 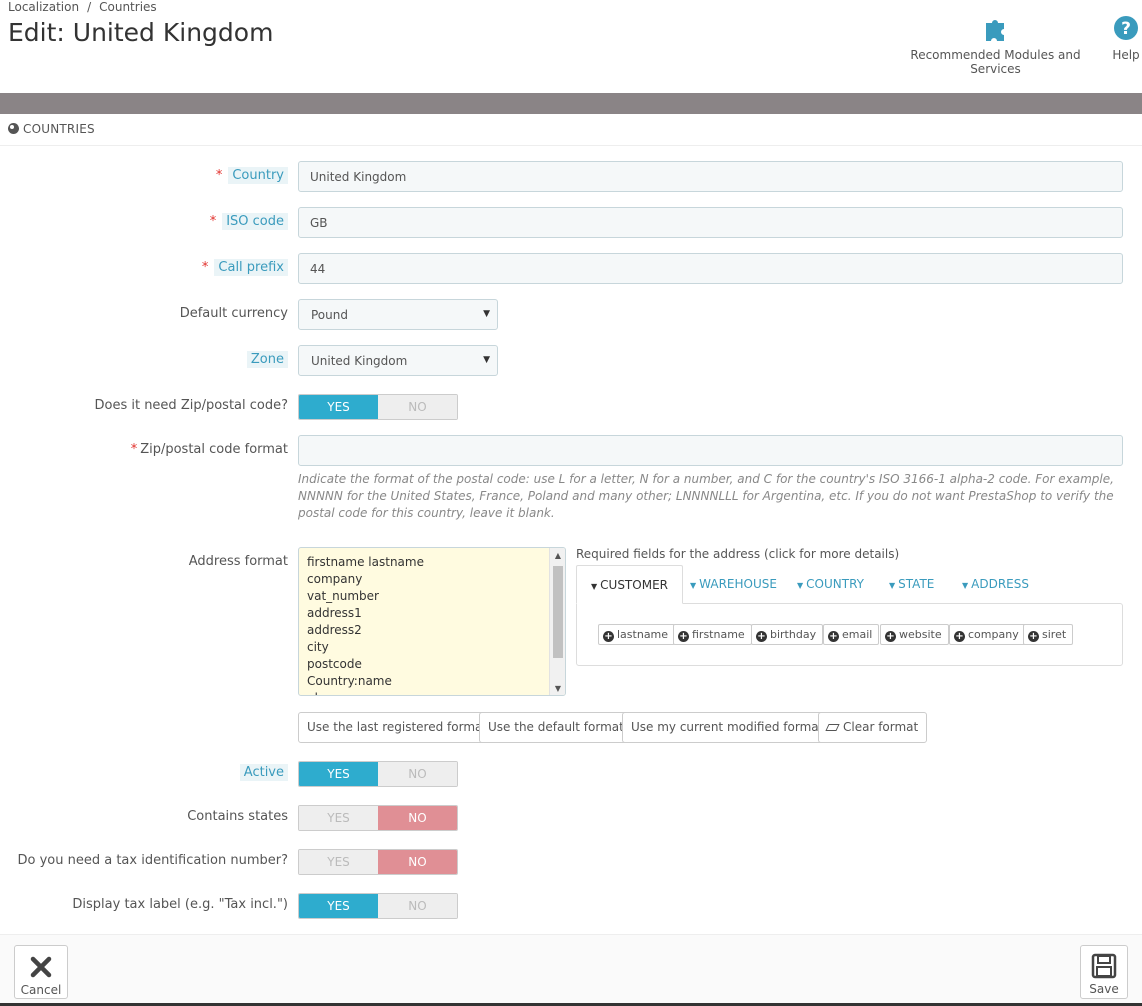 What do you see at coordinates (733, 584) in the screenshot?
I see `tab-warehouse: ▼ WAREHOUSE` at bounding box center [733, 584].